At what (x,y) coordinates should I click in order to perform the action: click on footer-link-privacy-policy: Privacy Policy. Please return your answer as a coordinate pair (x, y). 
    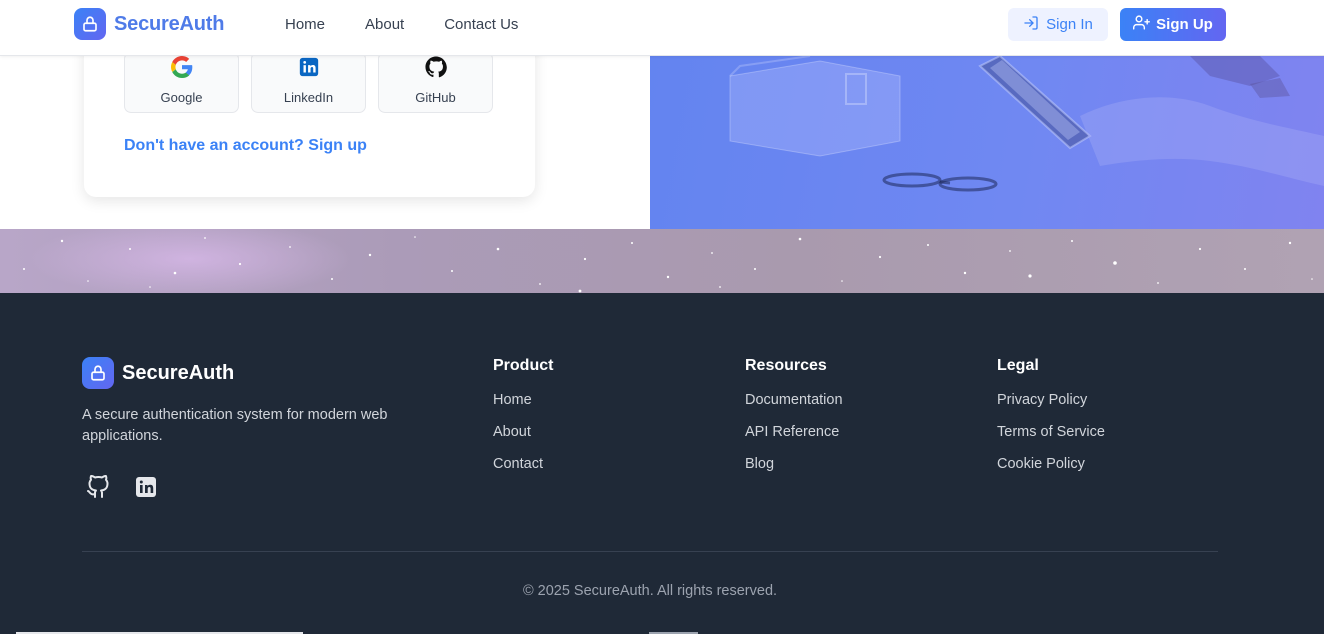
    Looking at the image, I should click on (1051, 401).